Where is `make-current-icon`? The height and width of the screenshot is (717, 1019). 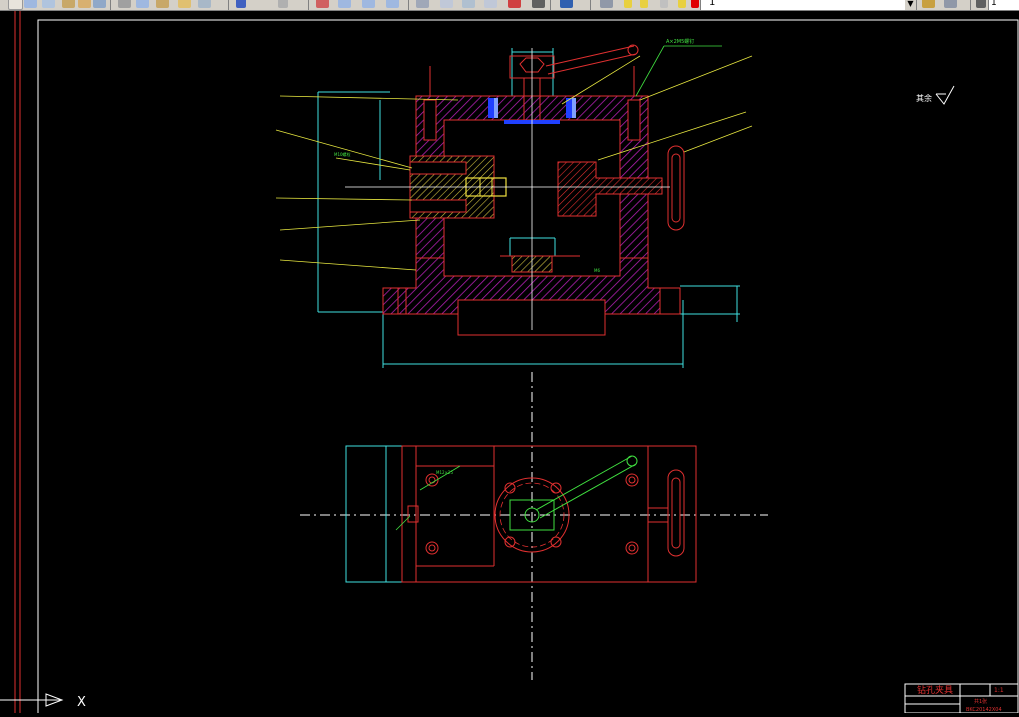
make-current-icon is located at coordinates (928, 4).